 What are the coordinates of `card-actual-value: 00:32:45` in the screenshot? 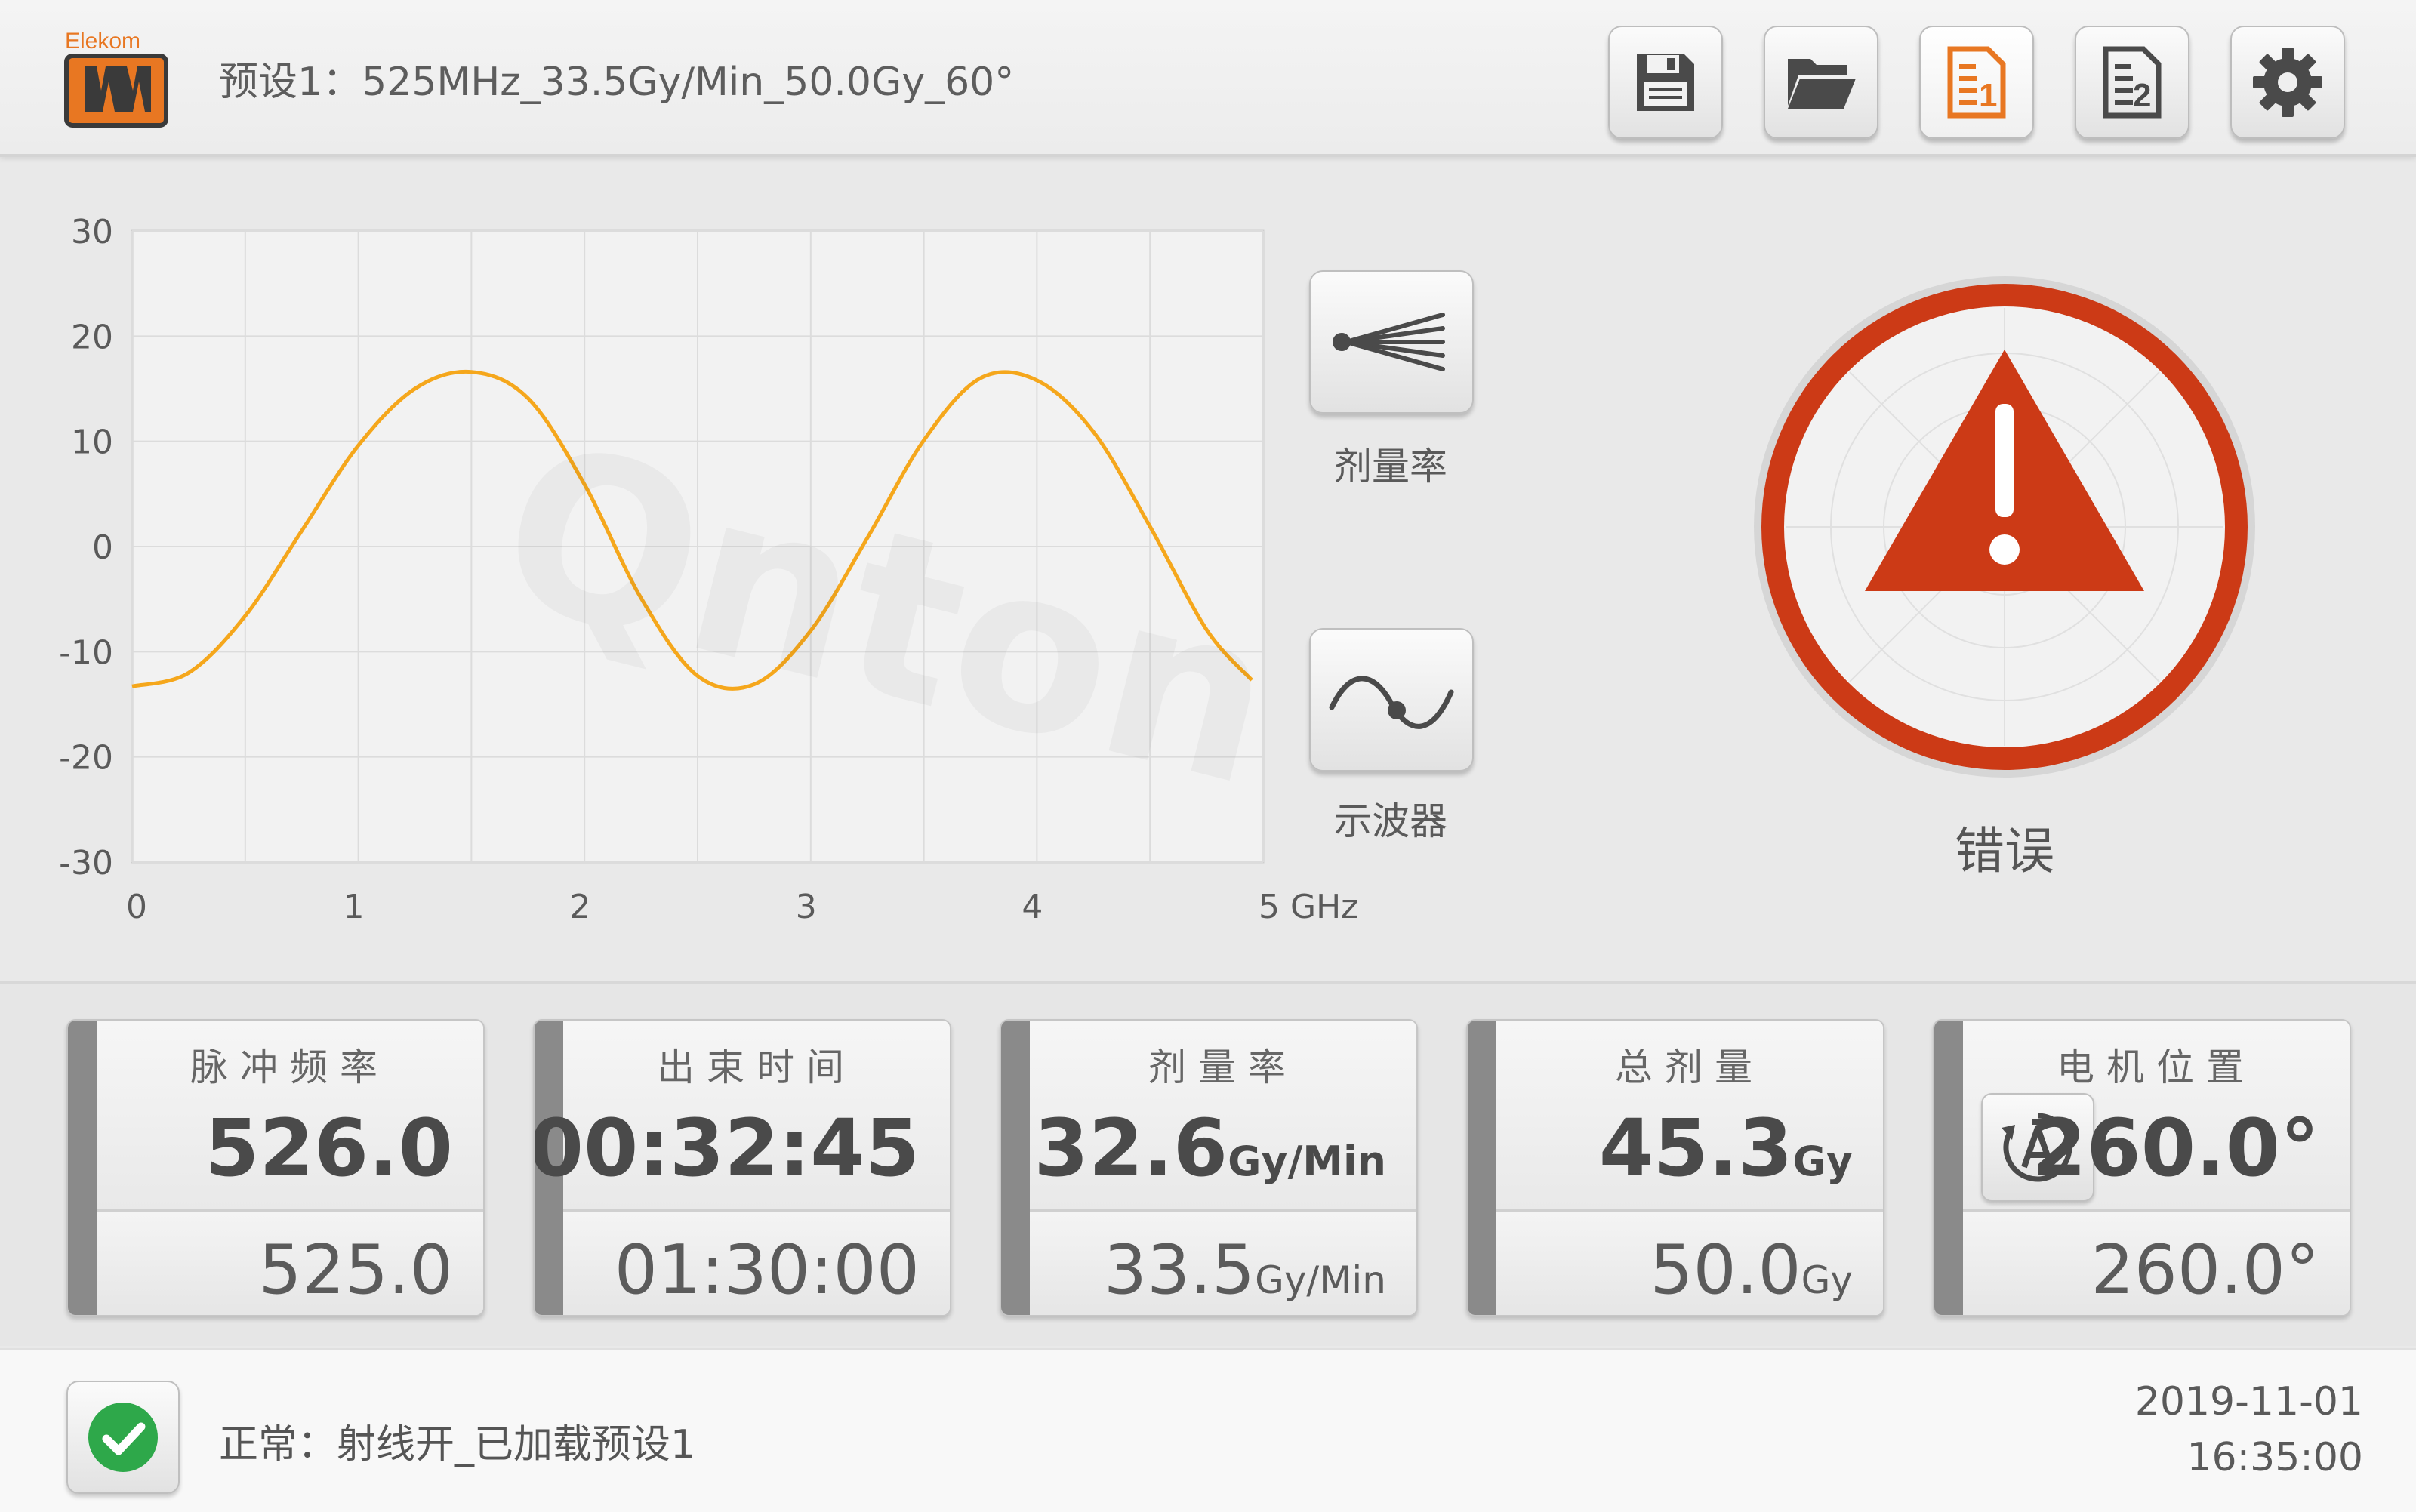 It's located at (726, 1148).